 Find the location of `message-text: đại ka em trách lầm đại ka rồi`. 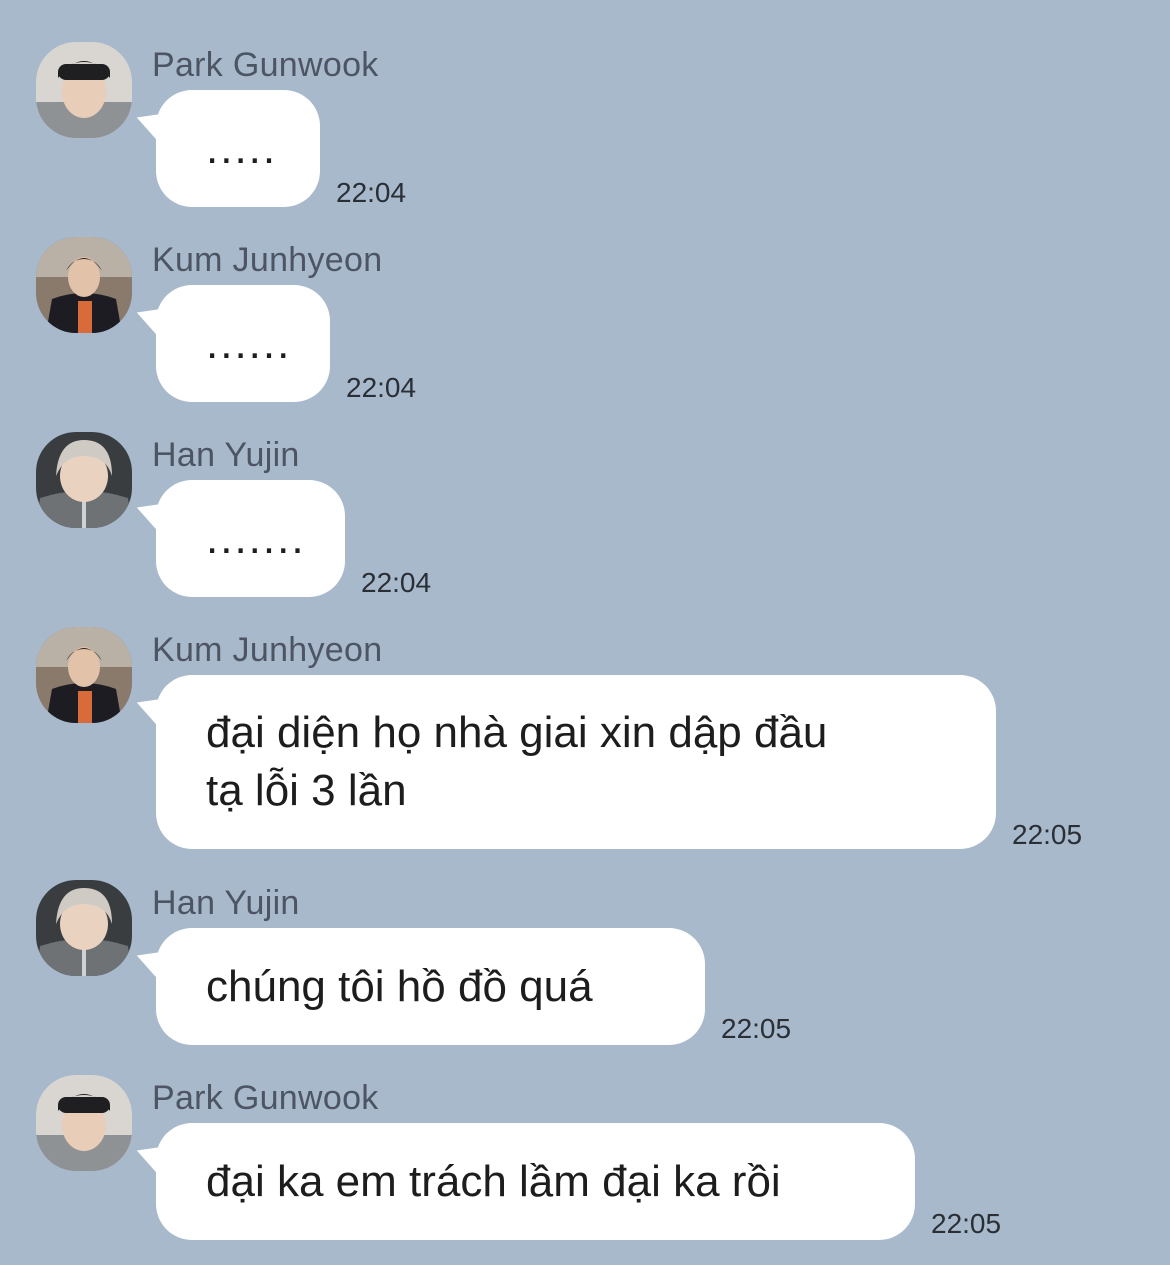

message-text: đại ka em trách lầm đại ka rồi is located at coordinates (493, 1181).